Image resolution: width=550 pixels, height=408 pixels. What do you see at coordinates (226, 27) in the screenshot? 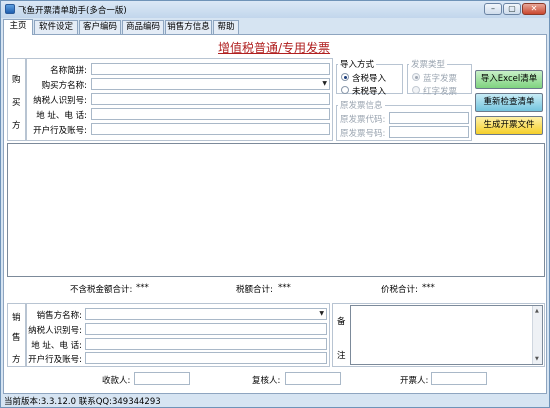
I see `tab-help: 帮助` at bounding box center [226, 27].